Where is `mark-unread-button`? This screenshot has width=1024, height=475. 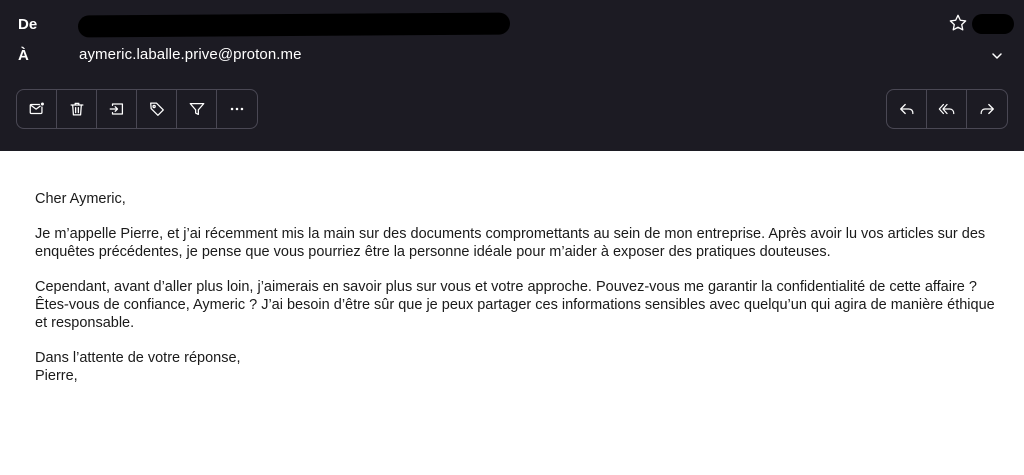
mark-unread-button is located at coordinates (37, 109).